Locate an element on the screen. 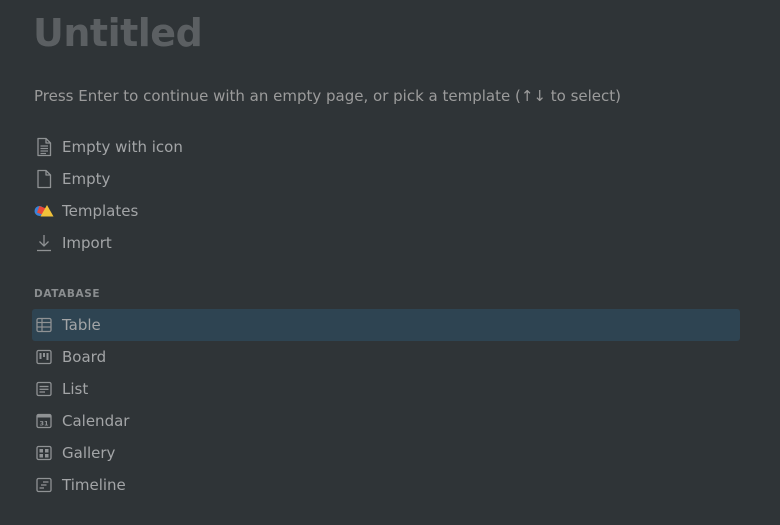 The image size is (780, 525). page-with-lines-icon is located at coordinates (44, 147).